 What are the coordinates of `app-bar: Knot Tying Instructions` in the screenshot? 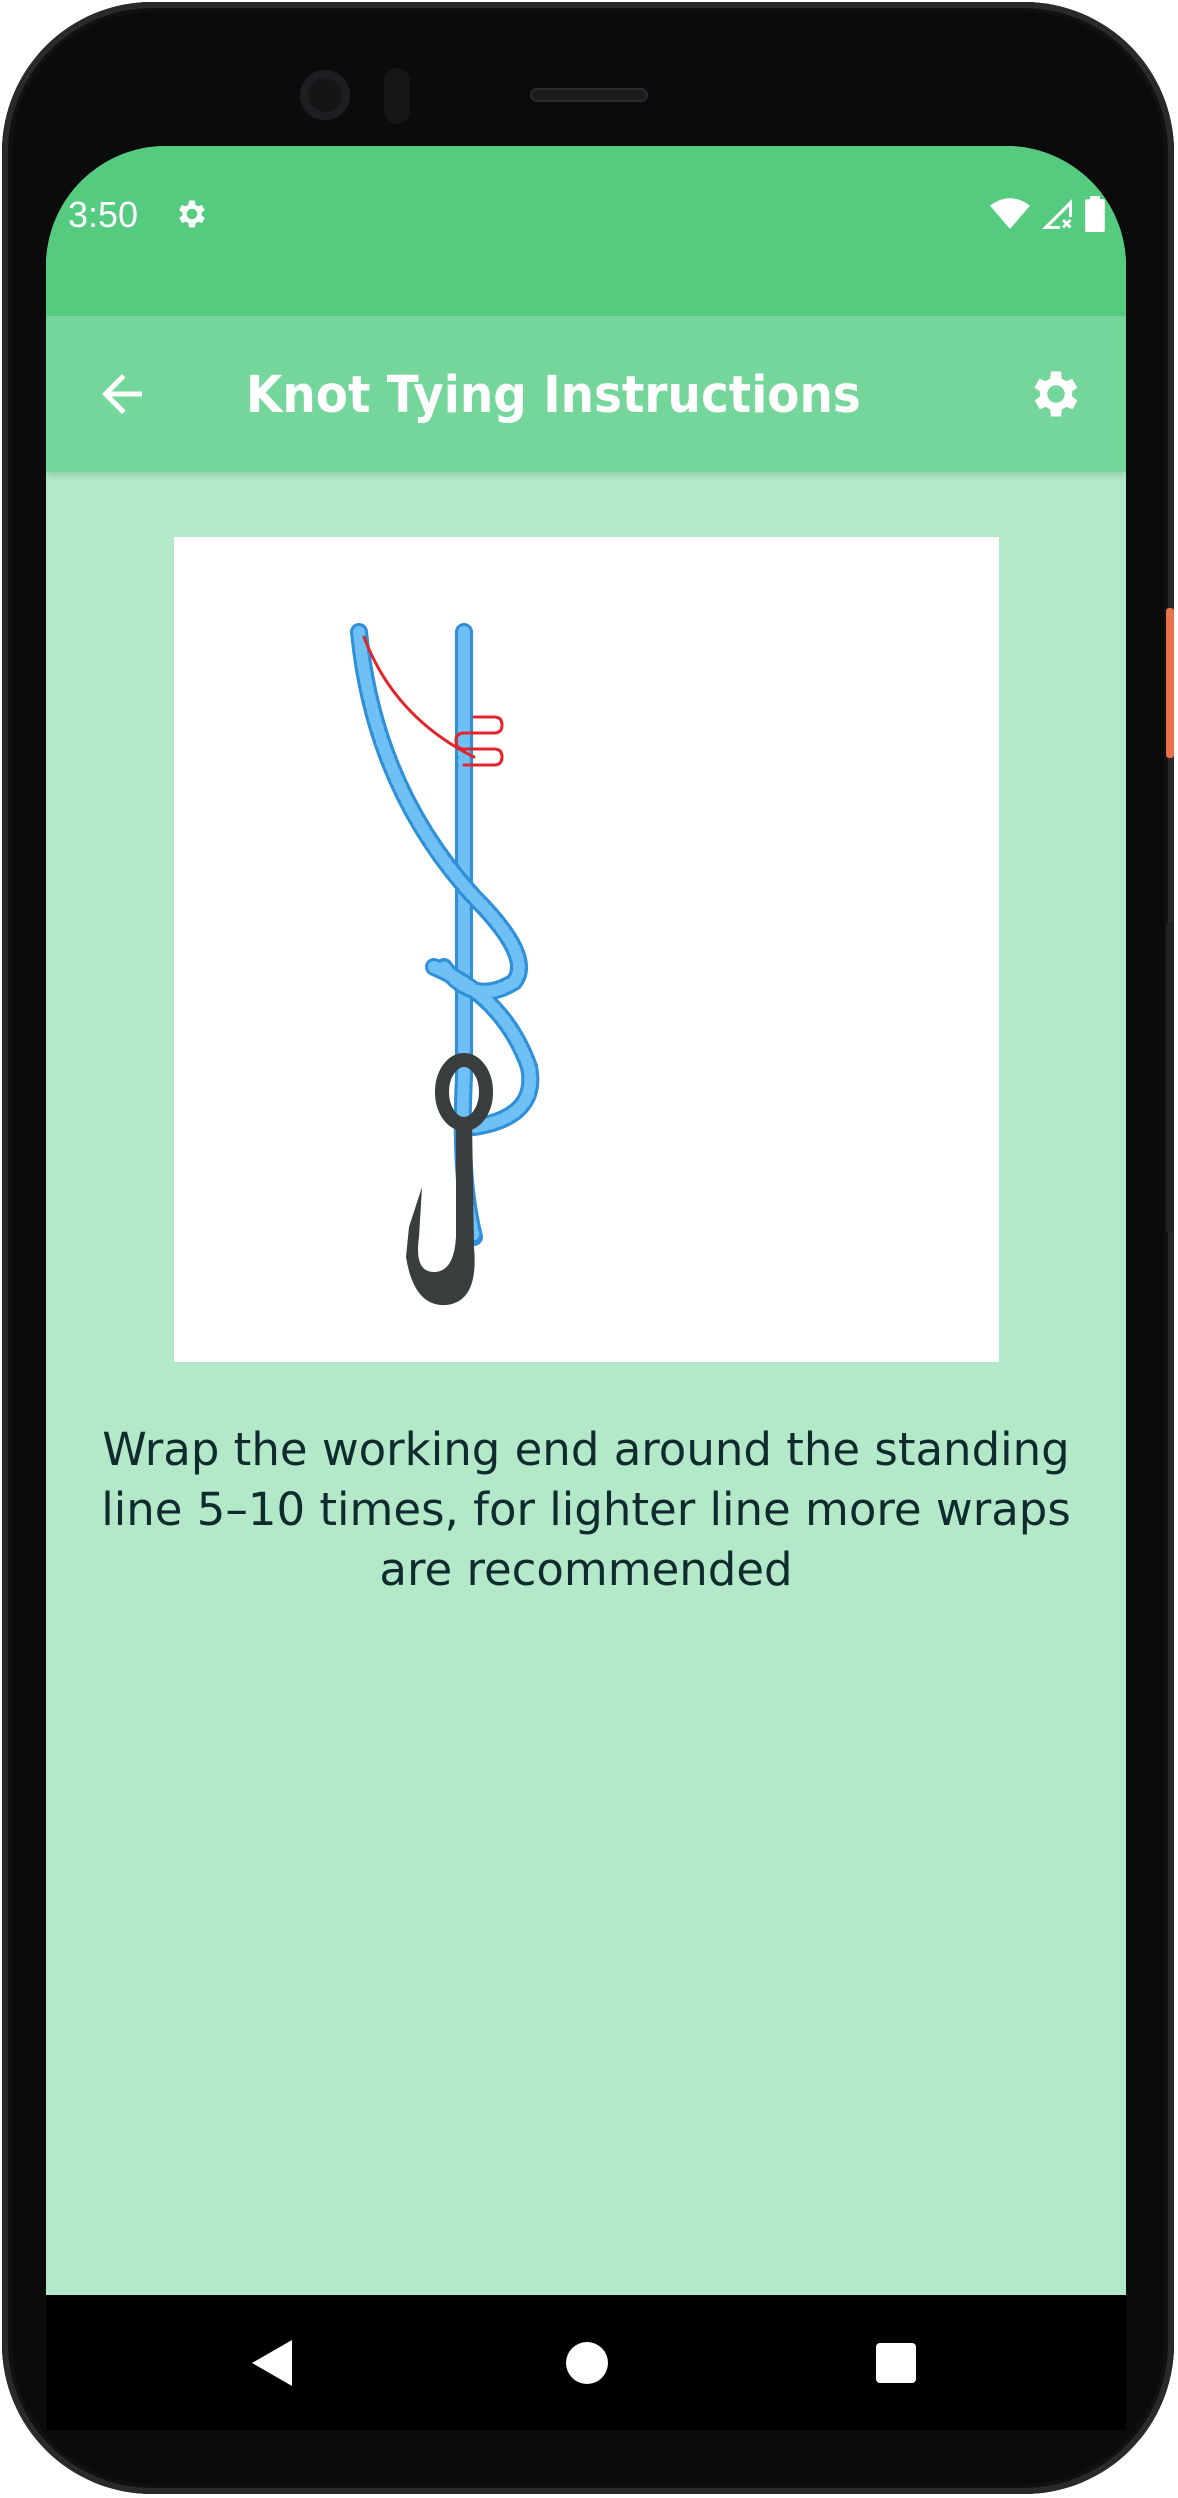 It's located at (586, 394).